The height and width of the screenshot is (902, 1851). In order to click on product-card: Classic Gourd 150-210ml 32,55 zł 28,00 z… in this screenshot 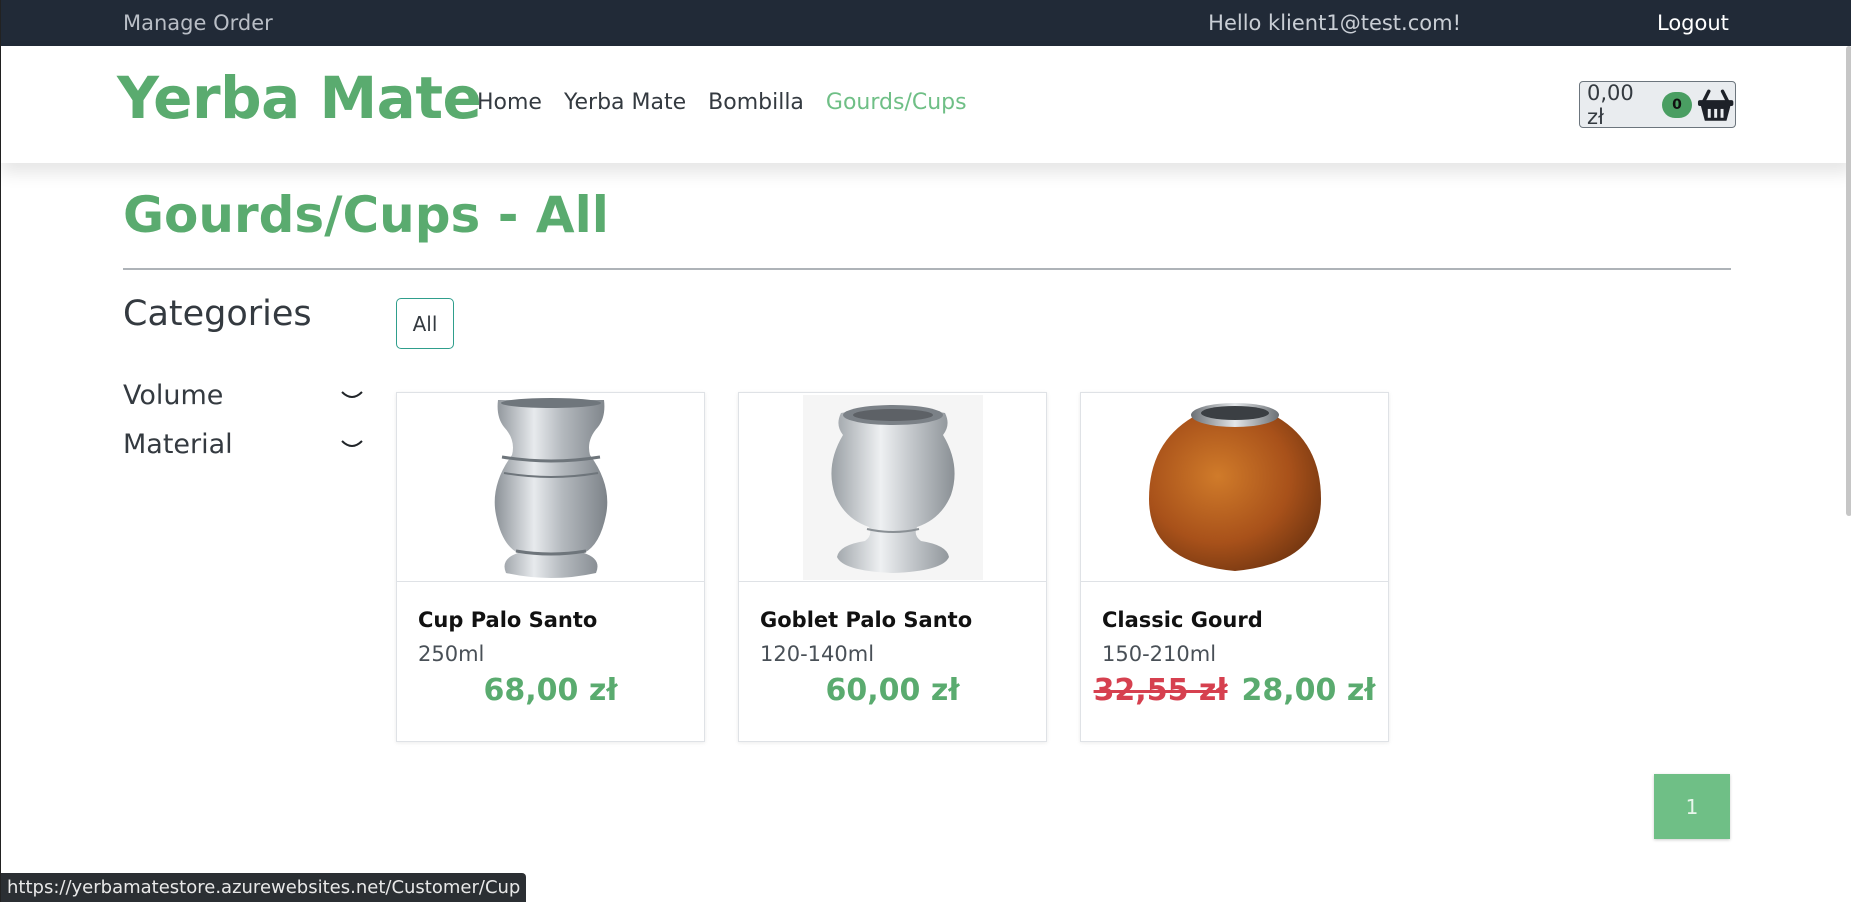, I will do `click(1234, 567)`.